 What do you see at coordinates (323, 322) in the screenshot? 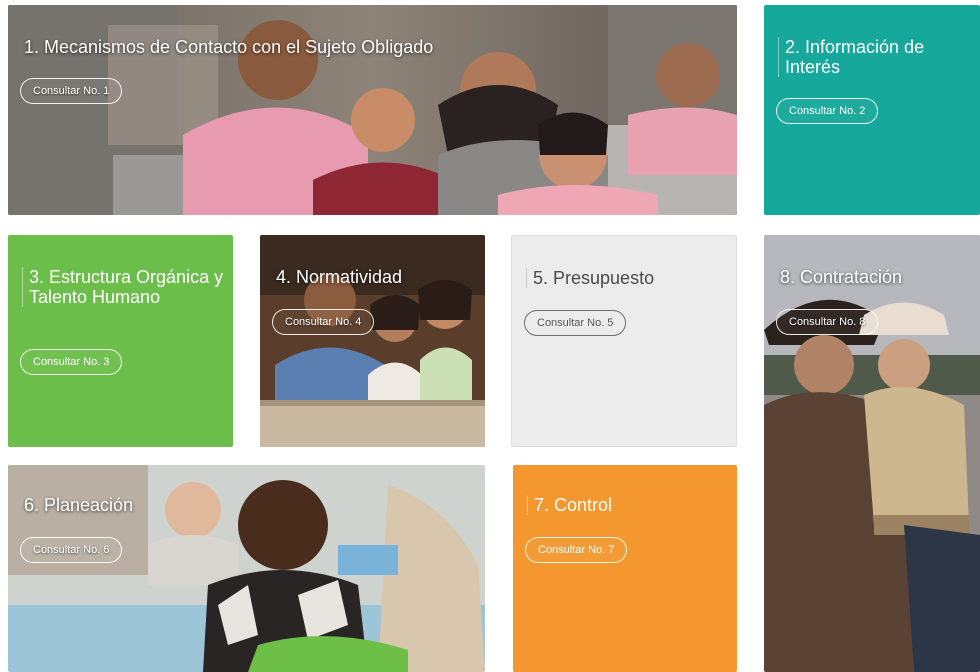
I see `consultar-4-button: Consultar No. 4` at bounding box center [323, 322].